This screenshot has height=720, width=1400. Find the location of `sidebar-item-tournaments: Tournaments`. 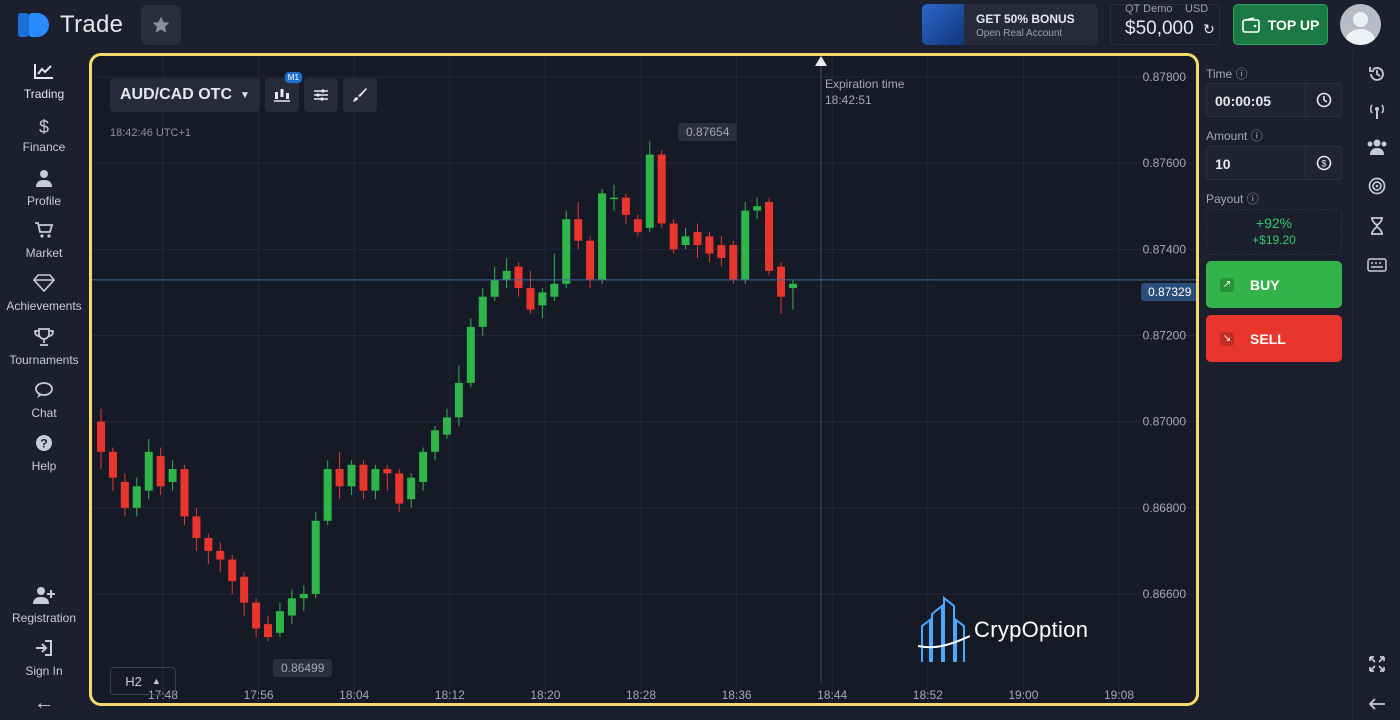

sidebar-item-tournaments: Tournaments is located at coordinates (44, 353).